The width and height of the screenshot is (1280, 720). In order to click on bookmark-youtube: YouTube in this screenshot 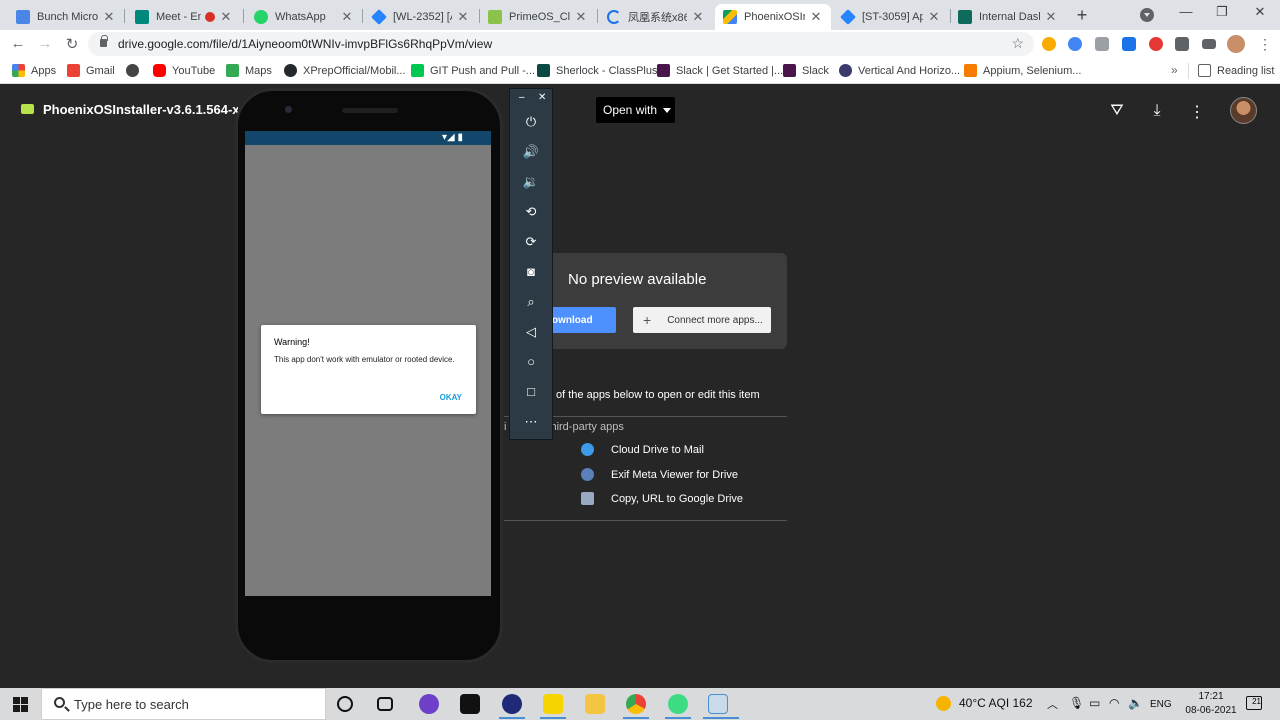, I will do `click(184, 70)`.